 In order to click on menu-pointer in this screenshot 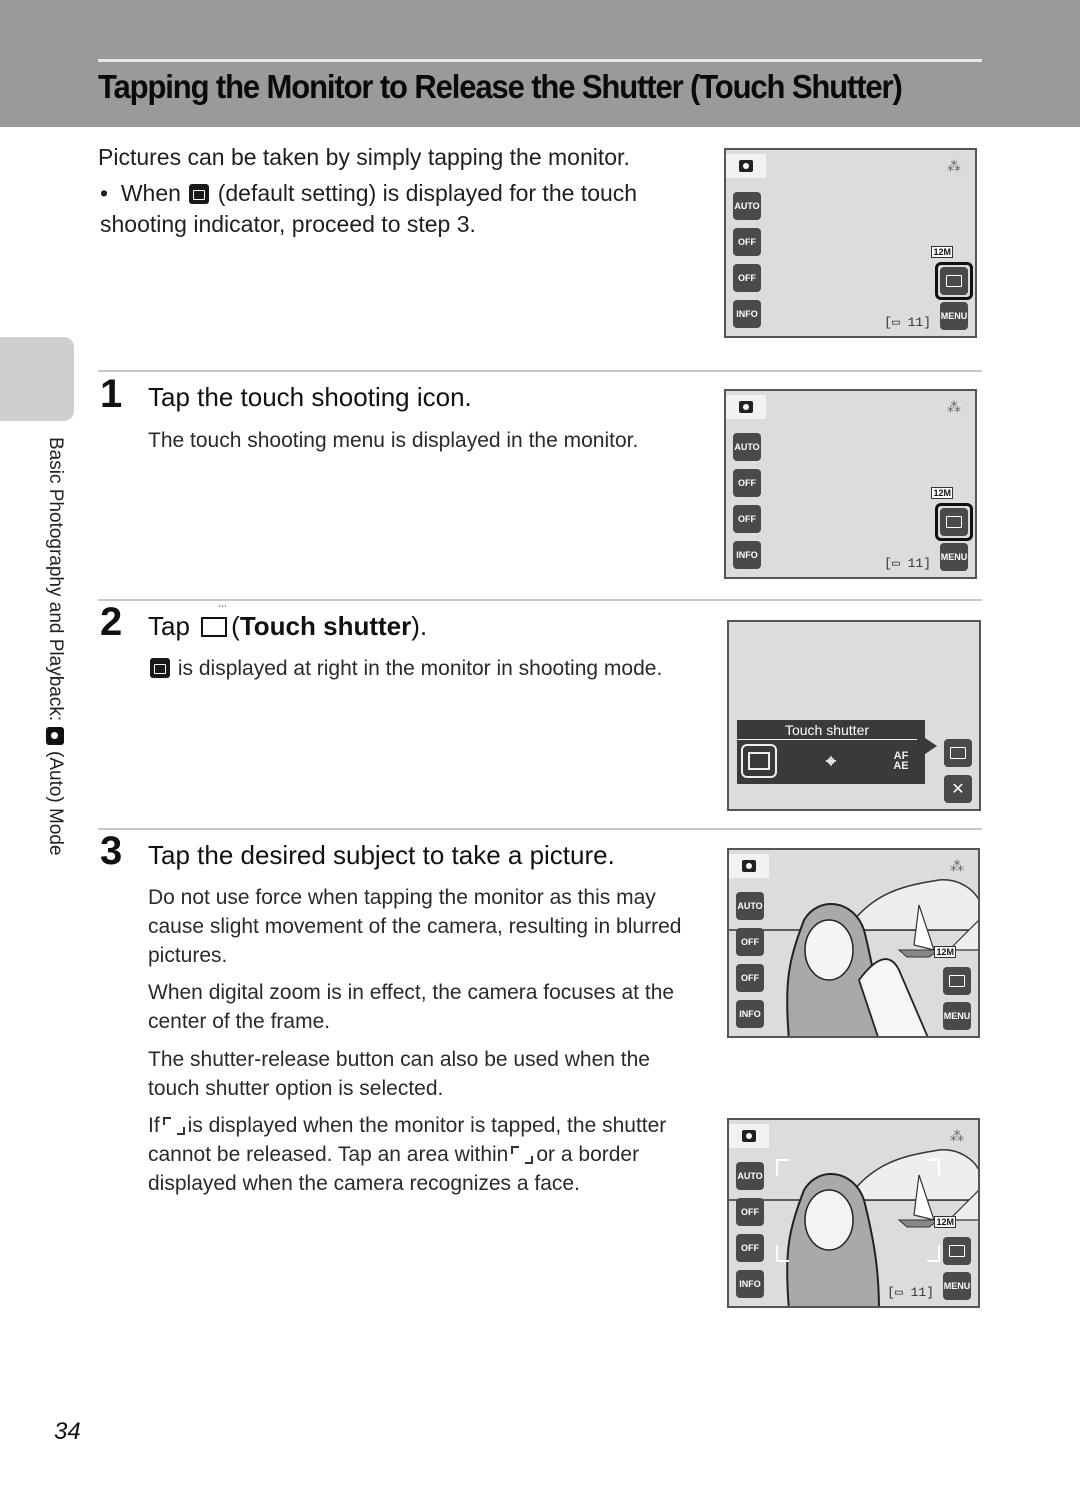, I will do `click(931, 746)`.